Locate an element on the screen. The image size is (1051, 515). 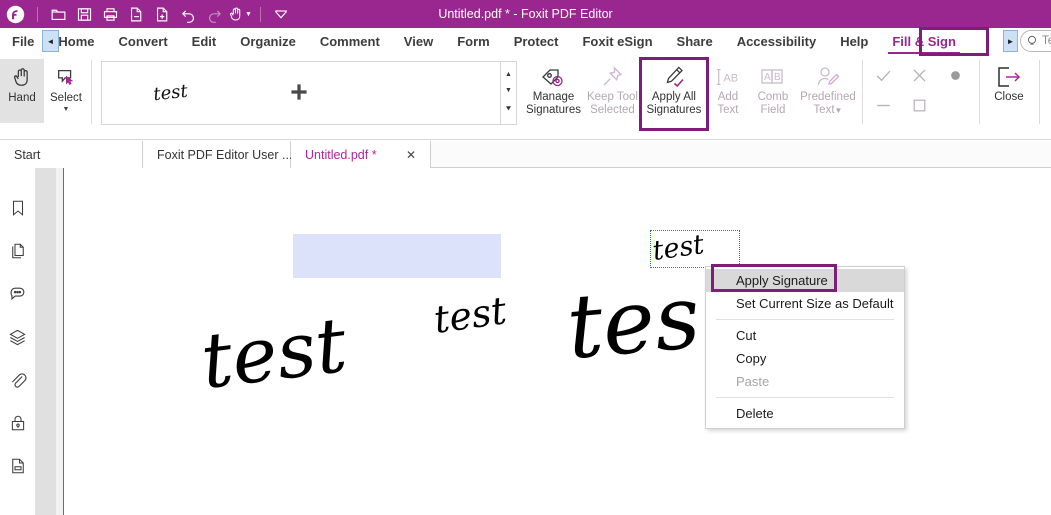
menu-comment: Comment is located at coordinates (350, 42).